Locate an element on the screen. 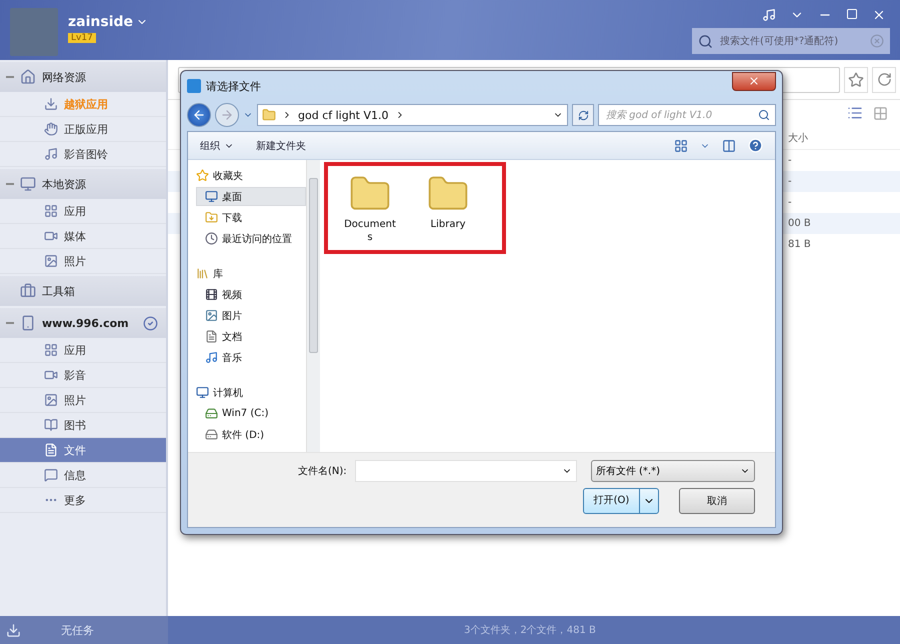 Image resolution: width=900 pixels, height=644 pixels. status-summary: 3个文件夹，2个文件，481 B is located at coordinates (530, 630).